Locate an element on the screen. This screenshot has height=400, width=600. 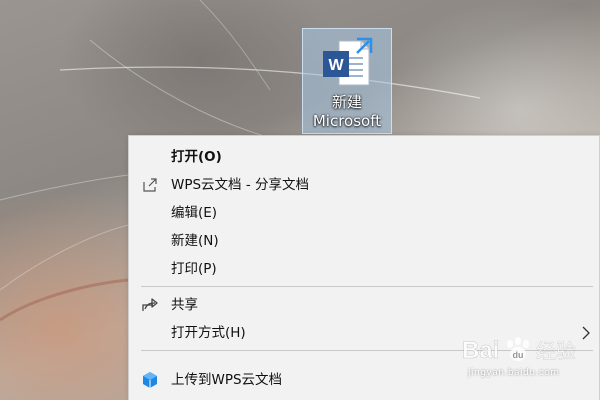
desktop-file-label: 新建 Microsoft is located at coordinates (347, 112).